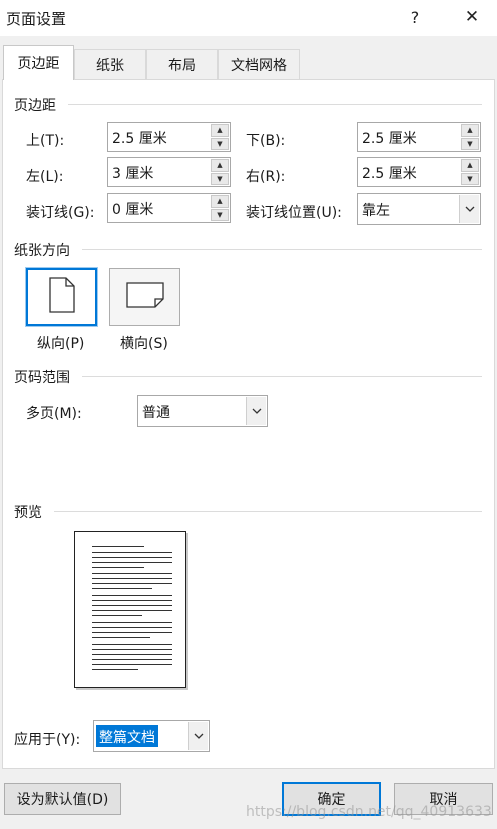 The image size is (497, 829). I want to click on set-default-button: 设为默认值(D), so click(62, 799).